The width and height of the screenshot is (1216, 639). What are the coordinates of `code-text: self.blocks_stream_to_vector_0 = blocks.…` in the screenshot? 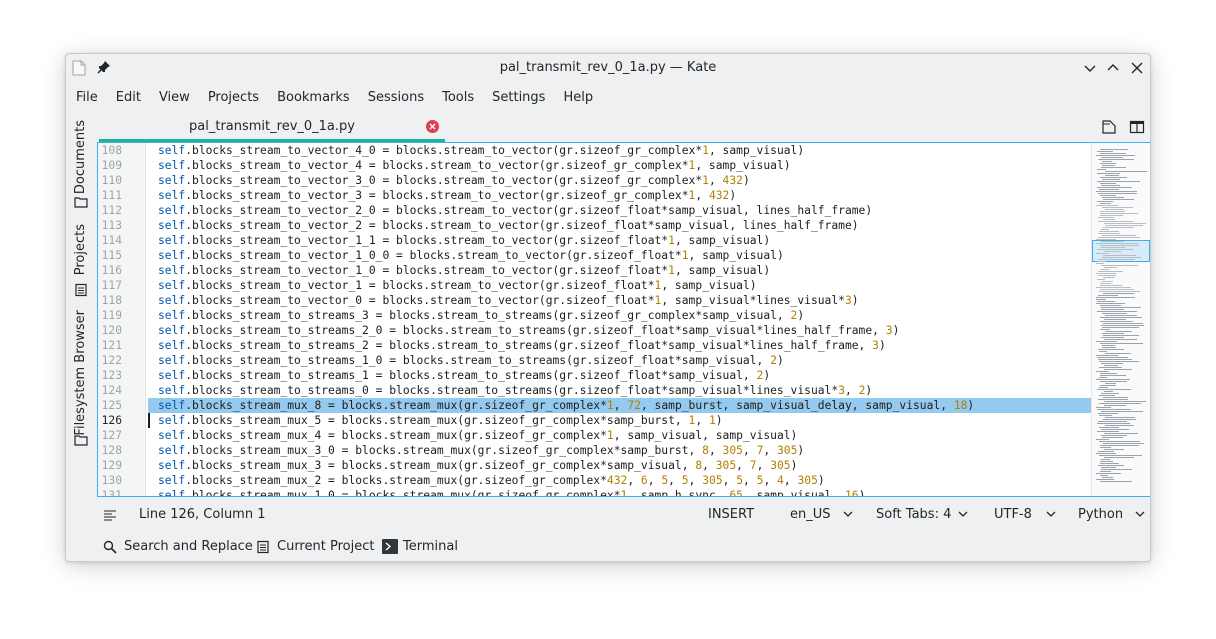 It's located at (508, 300).